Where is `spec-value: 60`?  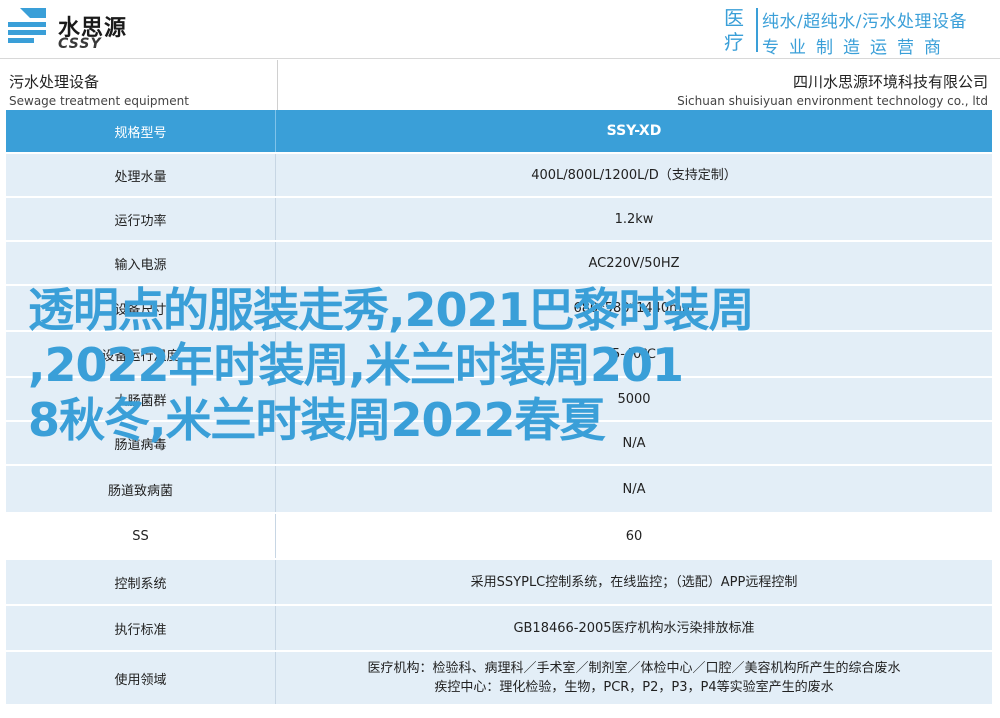 spec-value: 60 is located at coordinates (634, 536).